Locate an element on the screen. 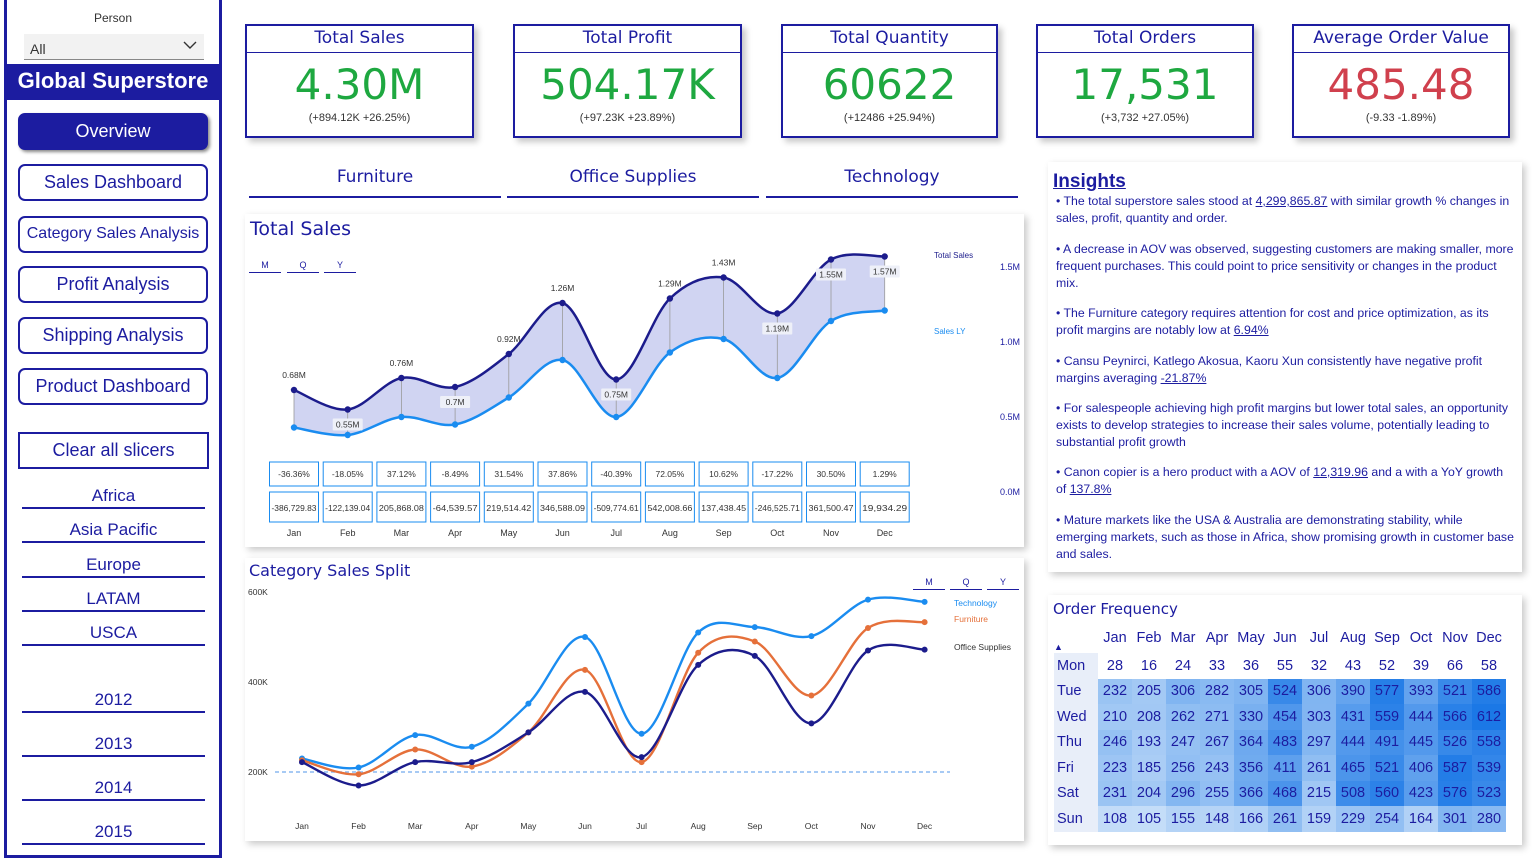 Image resolution: width=1532 pixels, height=860 pixels. nav-profit-analysis-button: Profit Analysis is located at coordinates (113, 284).